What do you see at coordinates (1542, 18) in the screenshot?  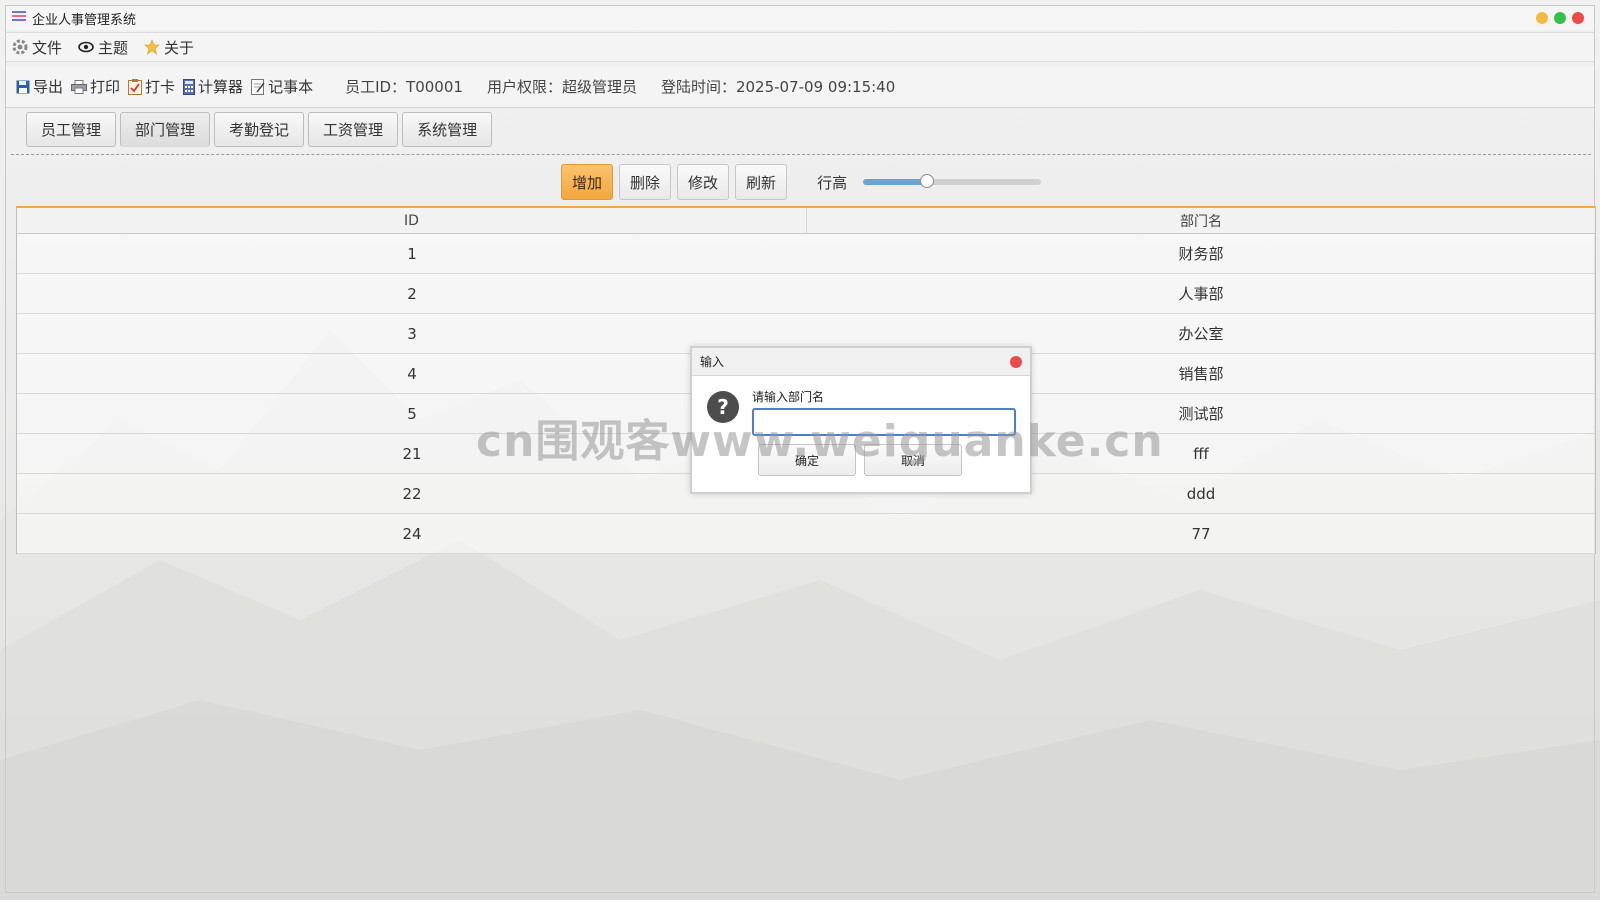 I see `minimize-button` at bounding box center [1542, 18].